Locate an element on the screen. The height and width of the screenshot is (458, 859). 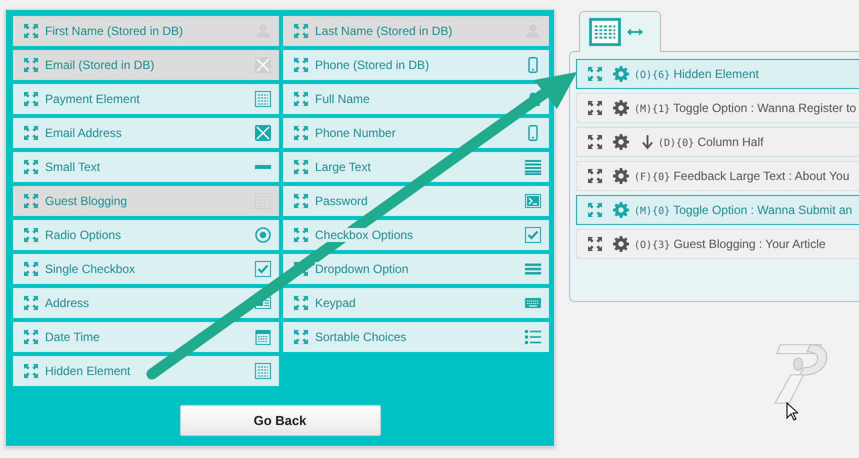
keyboard-icon is located at coordinates (533, 303).